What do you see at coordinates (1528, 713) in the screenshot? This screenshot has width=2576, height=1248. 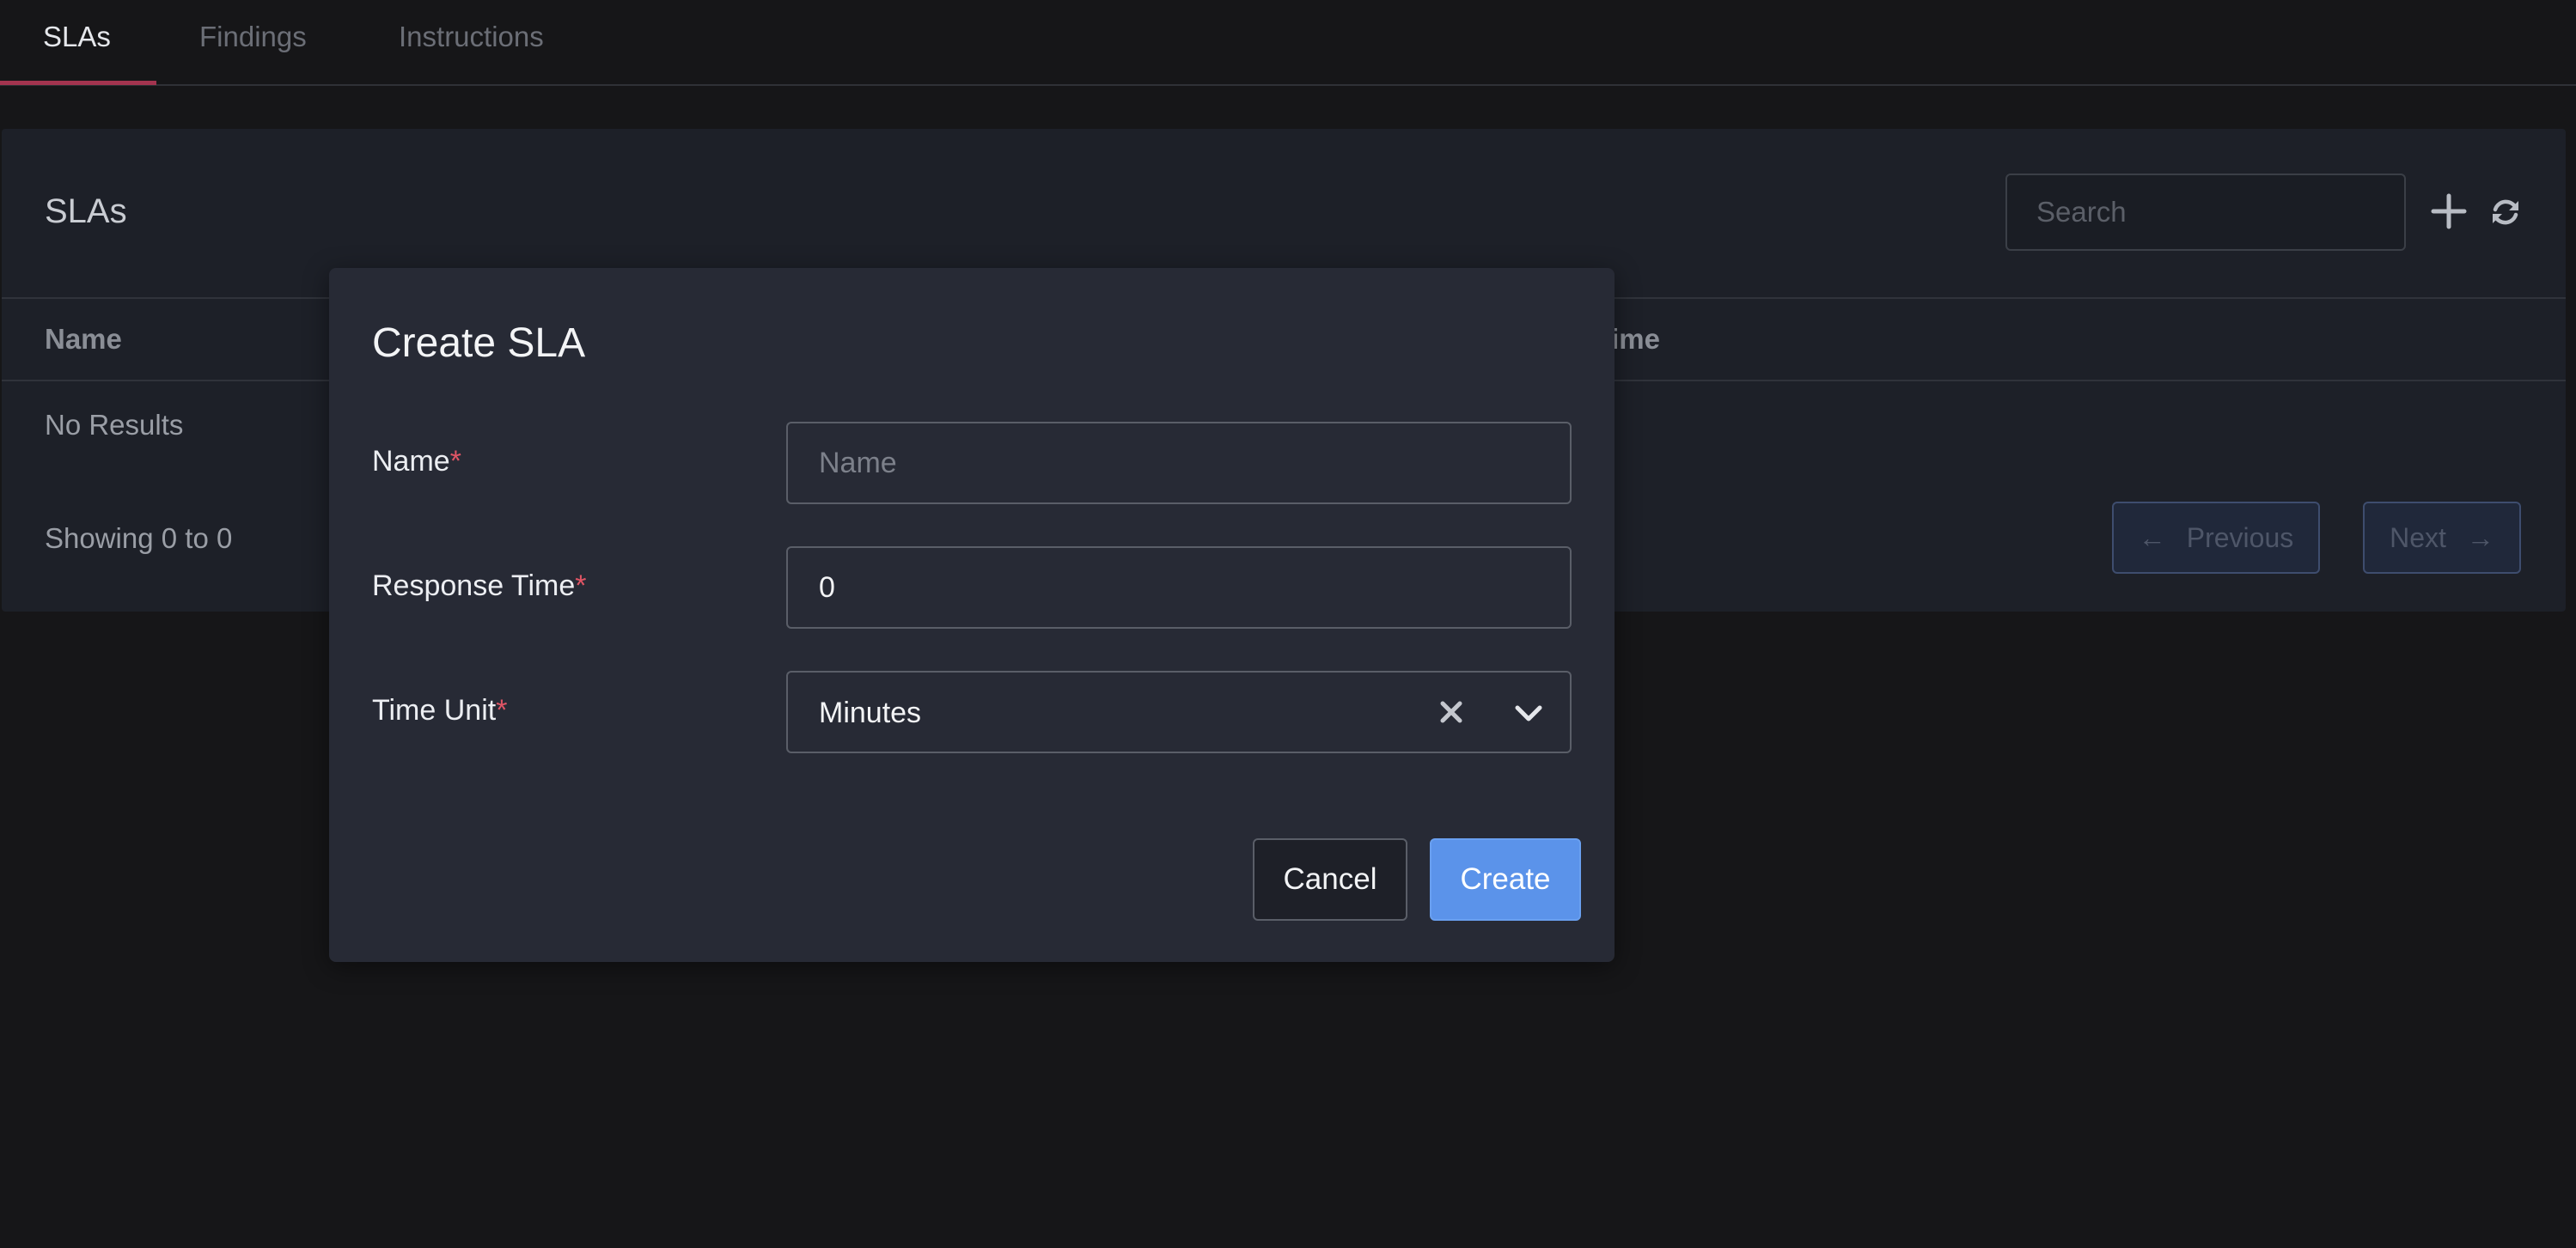 I see `chevron-down-icon` at bounding box center [1528, 713].